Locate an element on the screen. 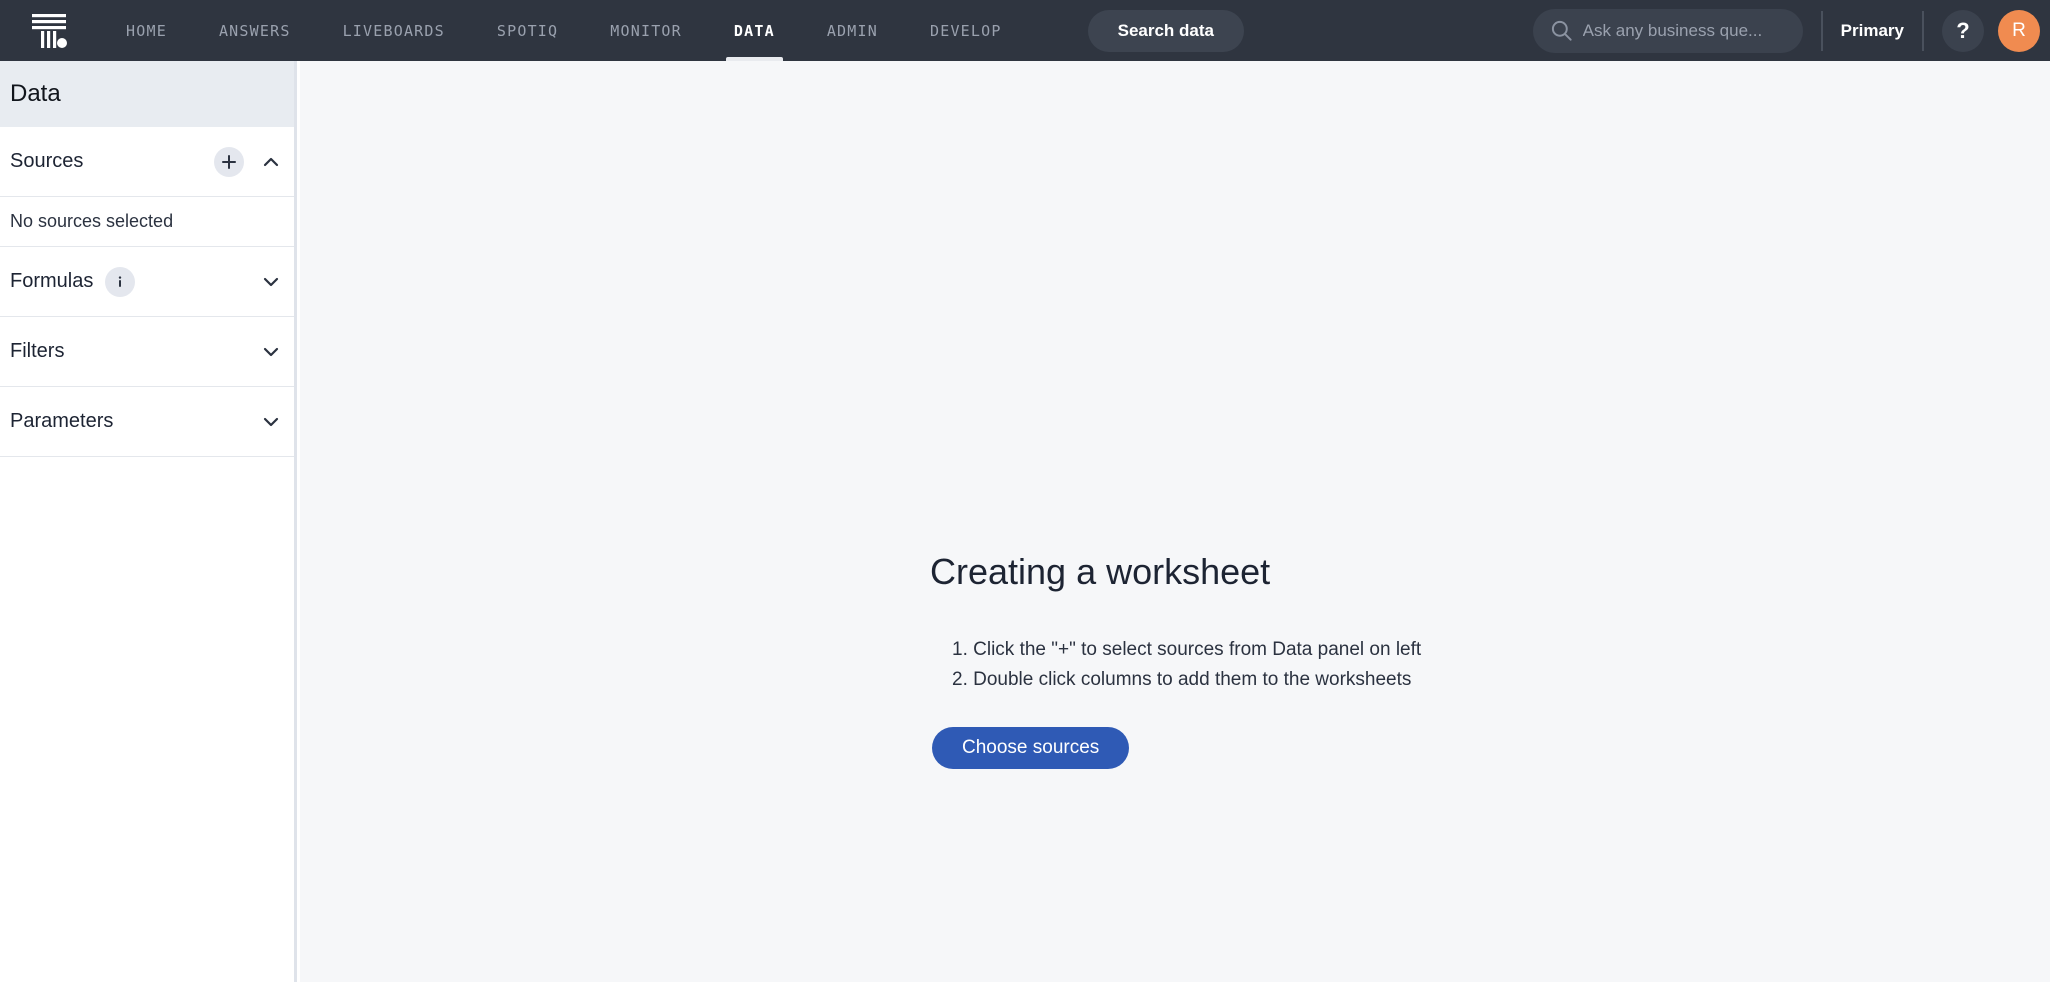 This screenshot has height=982, width=2050. plus-icon is located at coordinates (229, 161).